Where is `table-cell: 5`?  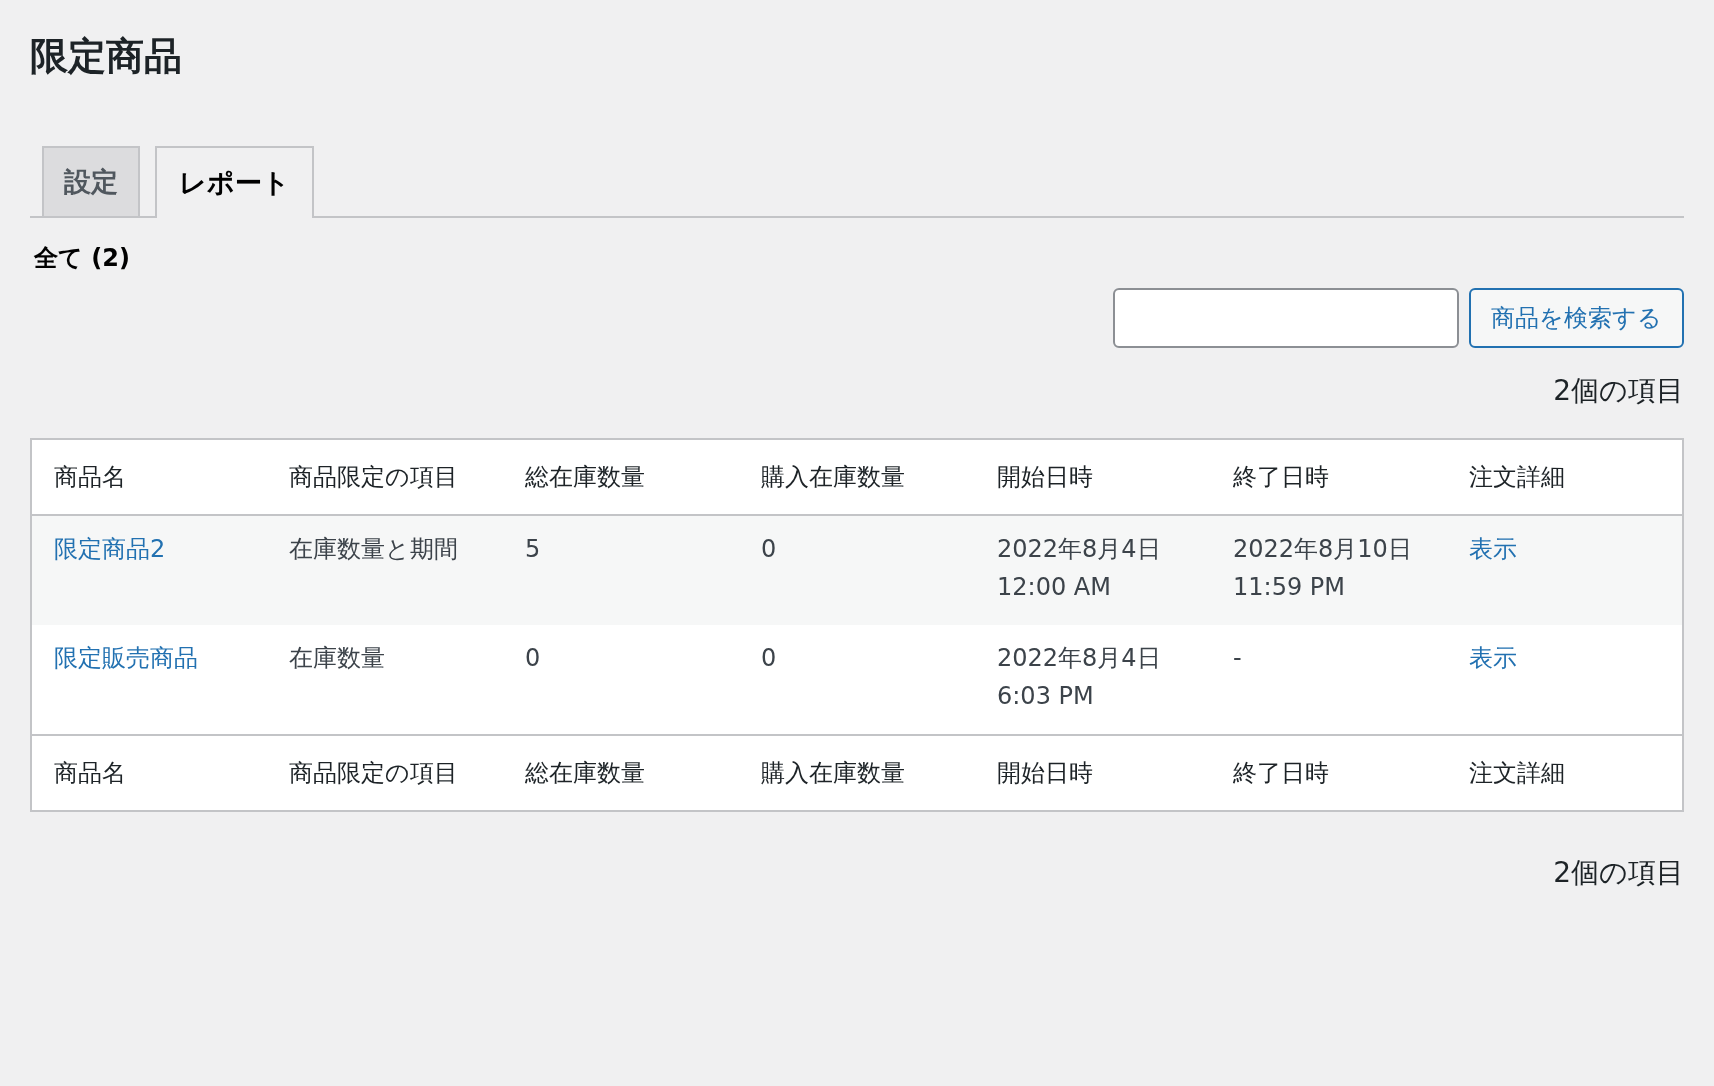 table-cell: 5 is located at coordinates (621, 570).